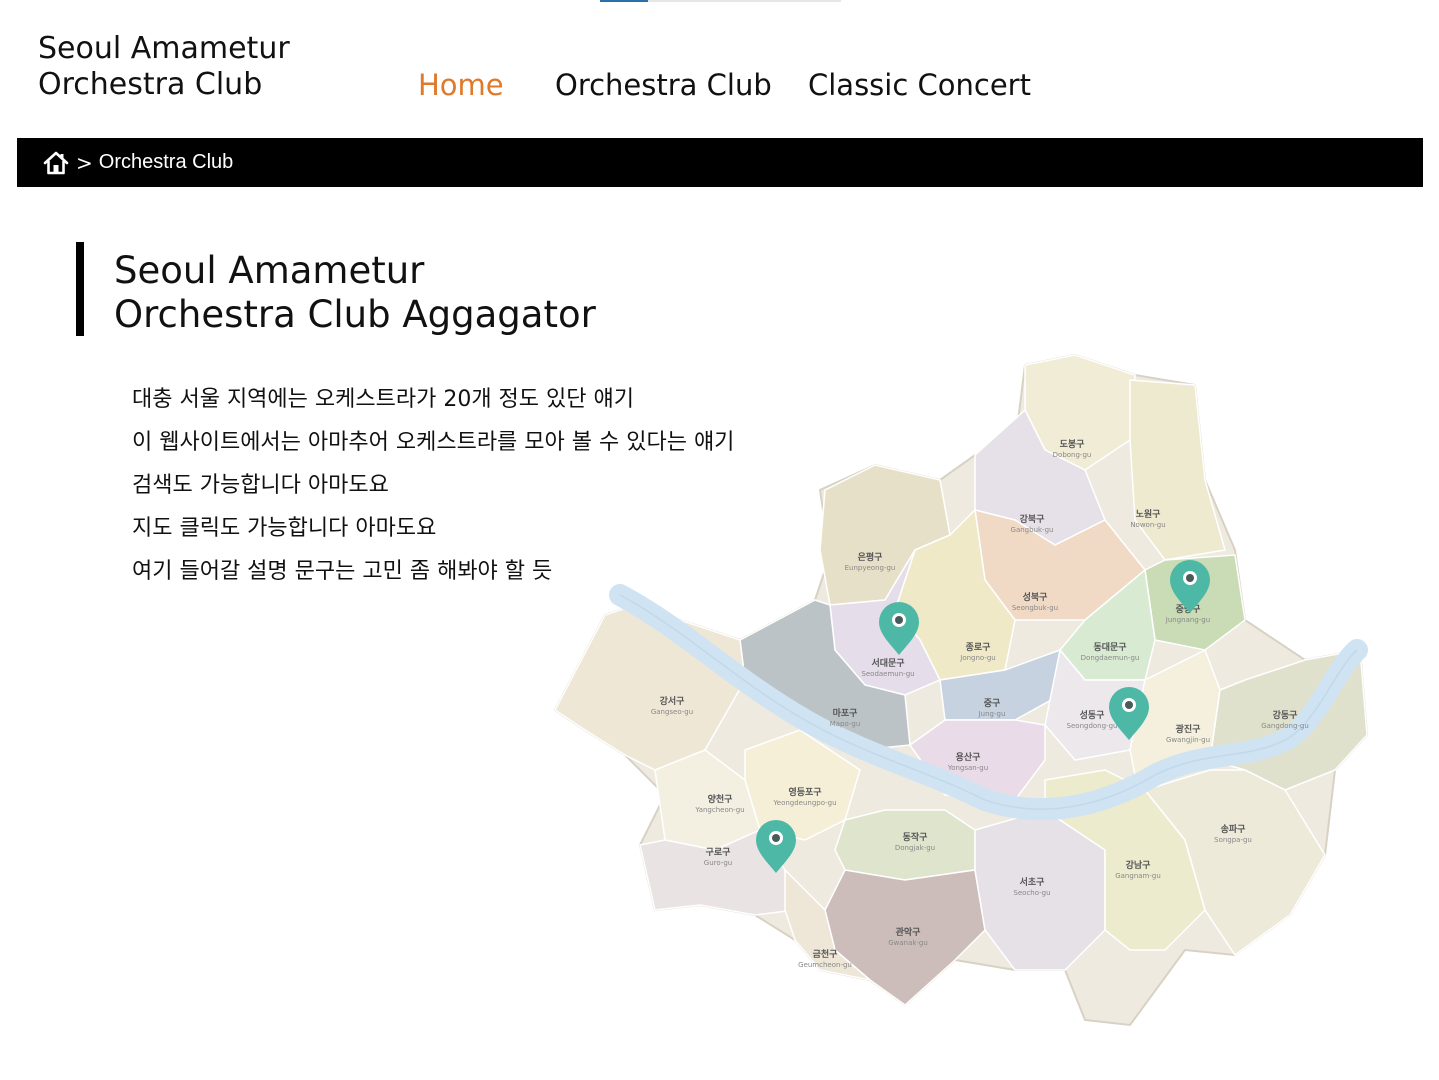  What do you see at coordinates (915, 848) in the screenshot?
I see `district-label-en: Dongjak-gu` at bounding box center [915, 848].